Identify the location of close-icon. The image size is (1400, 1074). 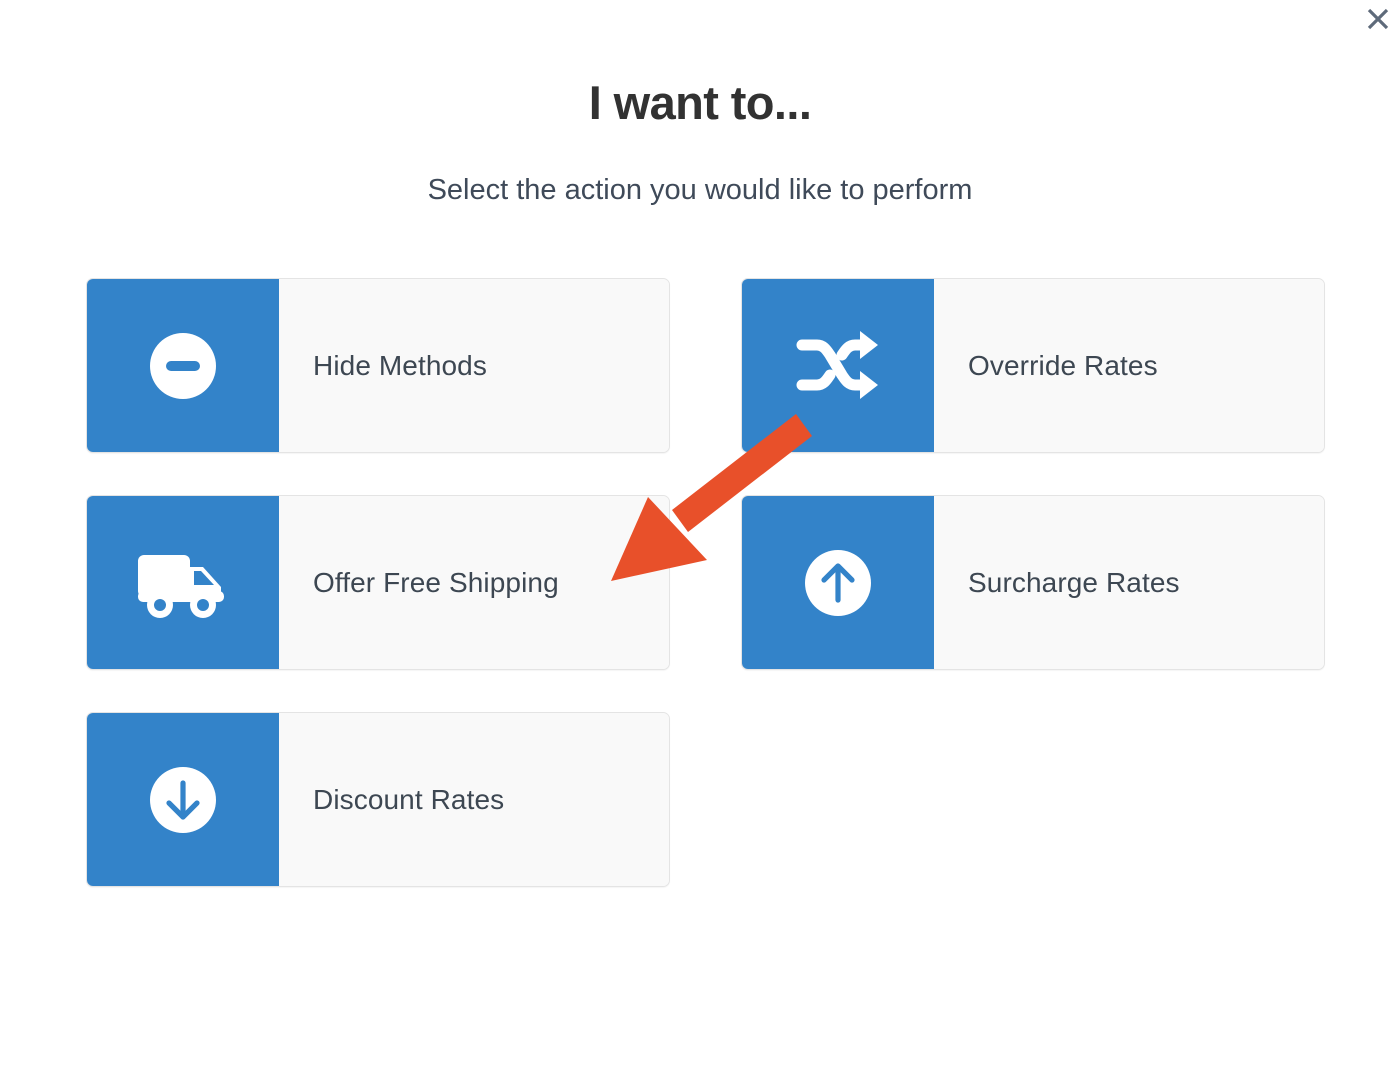
(1378, 19).